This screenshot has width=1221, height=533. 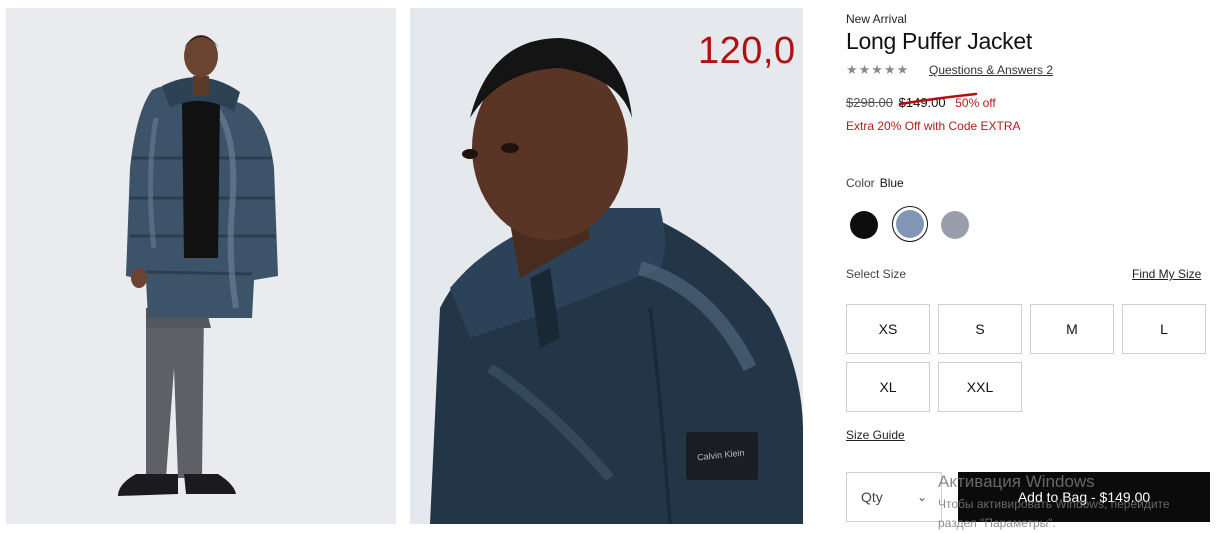 I want to click on find-my-size-link: Find My Size, so click(x=1166, y=274).